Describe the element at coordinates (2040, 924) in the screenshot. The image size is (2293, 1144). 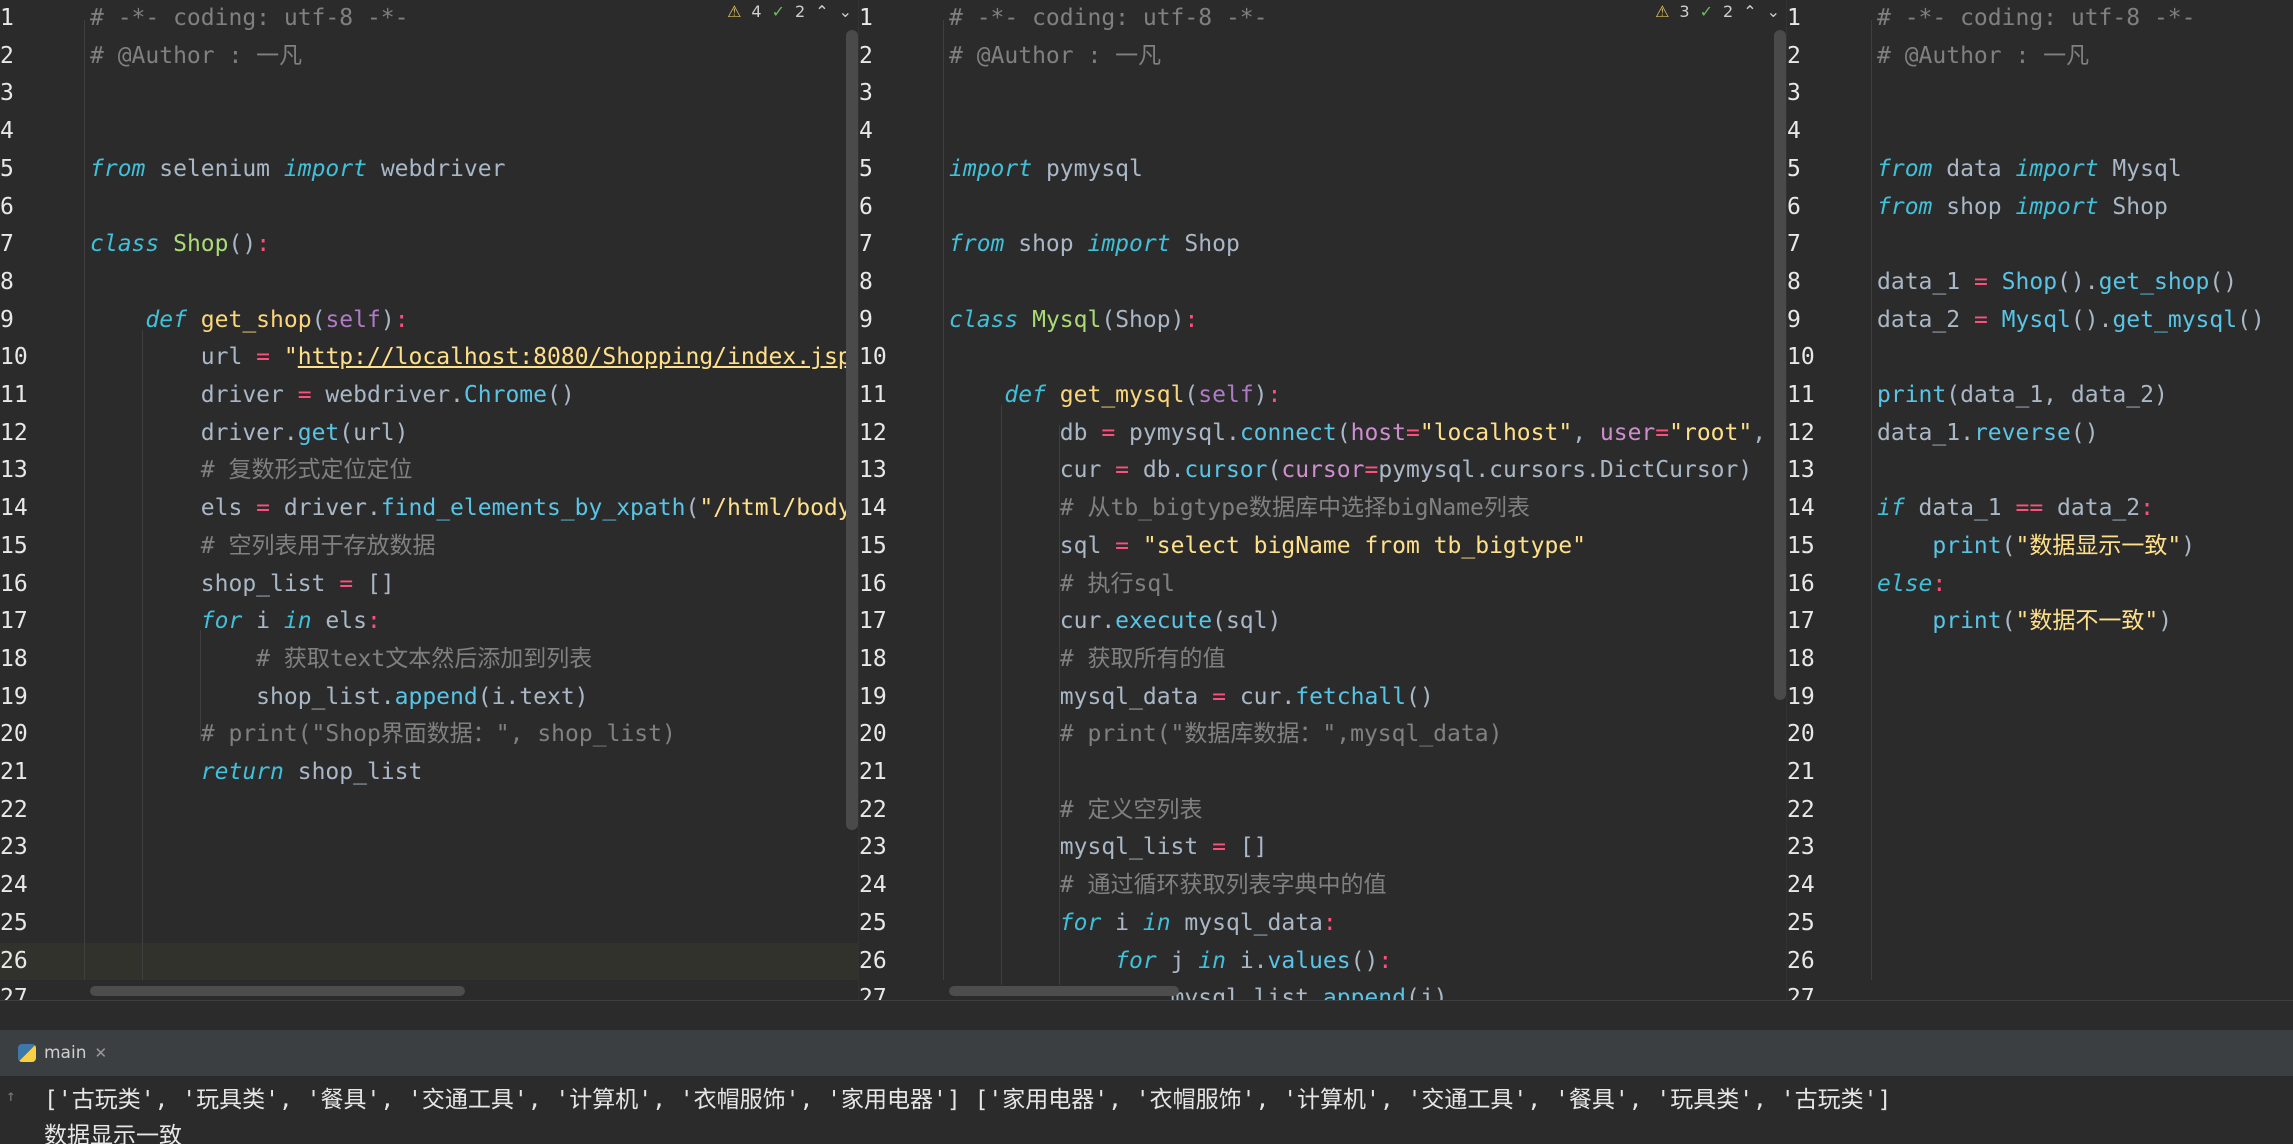
I see `code-line: 25` at that location.